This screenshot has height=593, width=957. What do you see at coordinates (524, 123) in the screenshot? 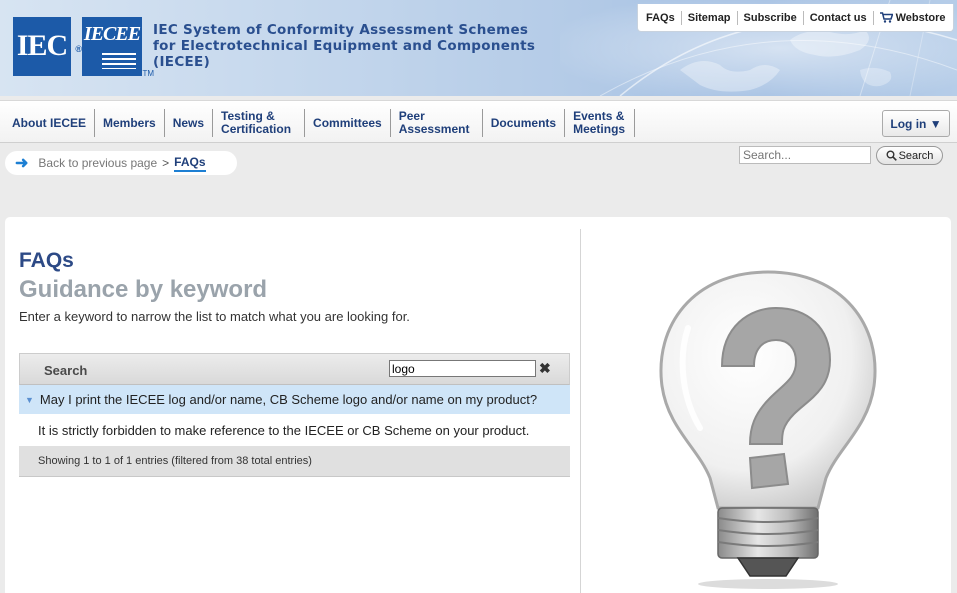
I see `nav-documents: Documents` at bounding box center [524, 123].